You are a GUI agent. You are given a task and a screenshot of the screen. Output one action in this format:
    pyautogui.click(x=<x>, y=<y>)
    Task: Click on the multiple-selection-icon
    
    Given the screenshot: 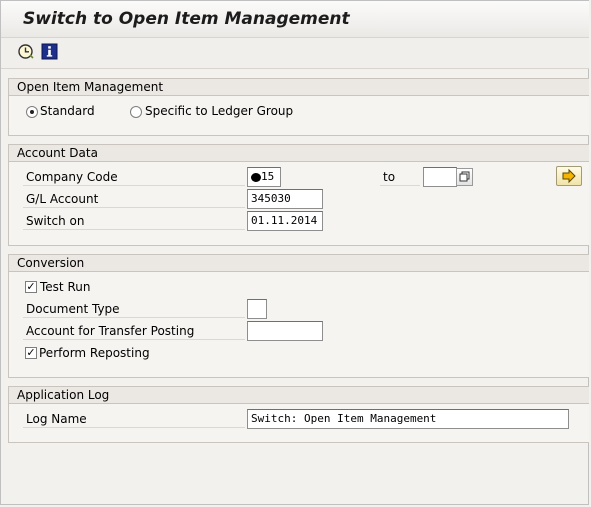 What is the action you would take?
    pyautogui.click(x=464, y=176)
    